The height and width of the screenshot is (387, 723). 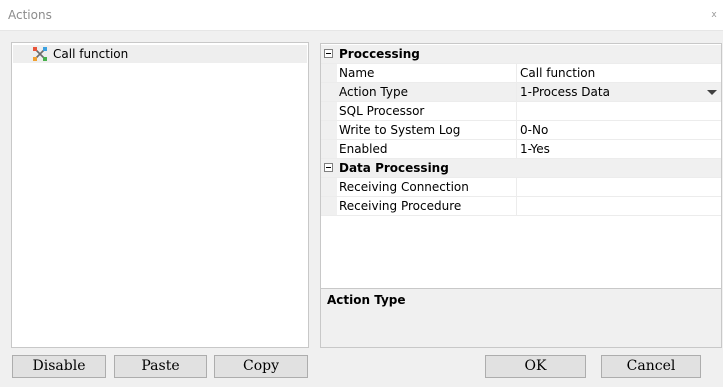 What do you see at coordinates (521, 111) in the screenshot?
I see `property-row-sql-processor: SQL Processor` at bounding box center [521, 111].